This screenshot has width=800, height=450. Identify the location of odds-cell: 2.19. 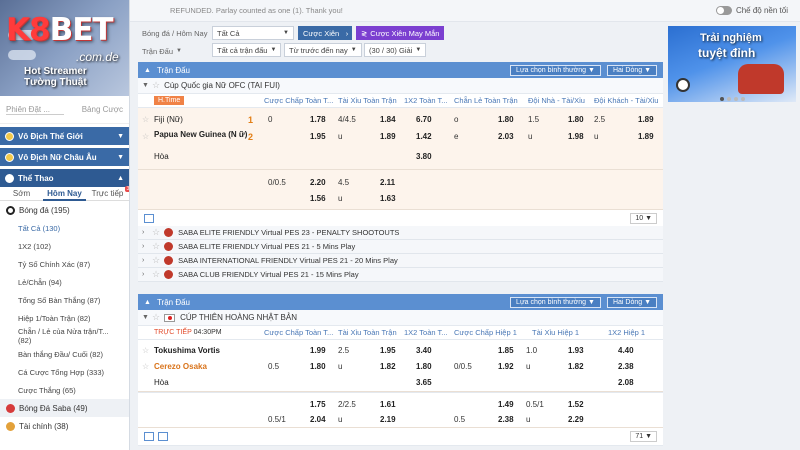
(388, 419).